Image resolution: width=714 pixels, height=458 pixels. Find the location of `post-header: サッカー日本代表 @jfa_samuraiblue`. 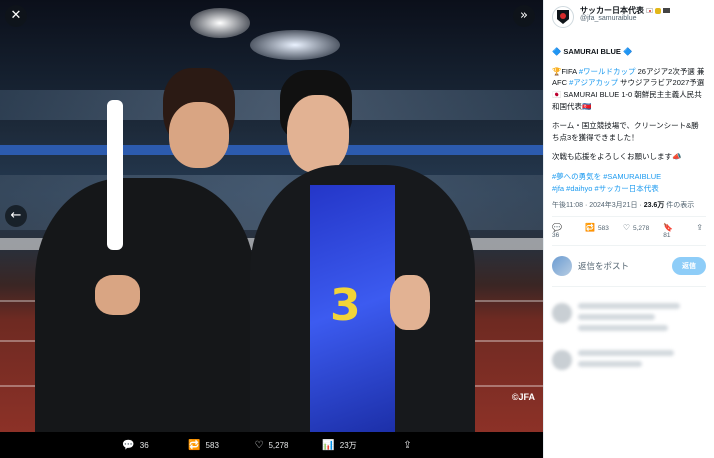

post-header: サッカー日本代表 @jfa_samuraiblue is located at coordinates (629, 14).